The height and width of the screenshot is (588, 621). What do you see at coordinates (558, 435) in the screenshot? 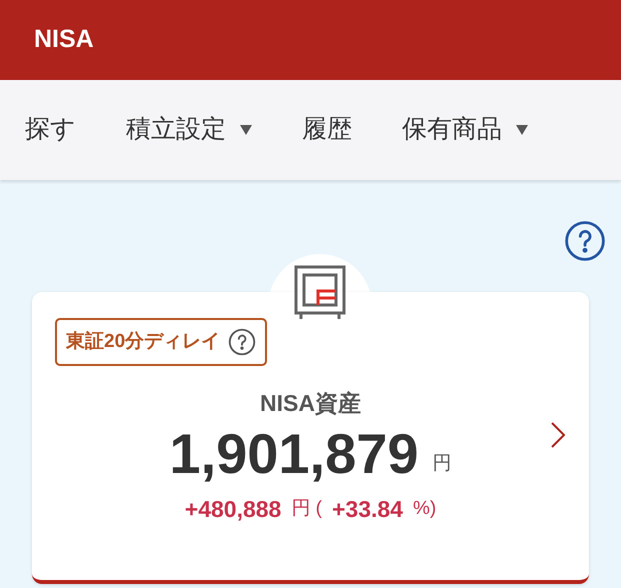
I see `chevron-right-icon` at bounding box center [558, 435].